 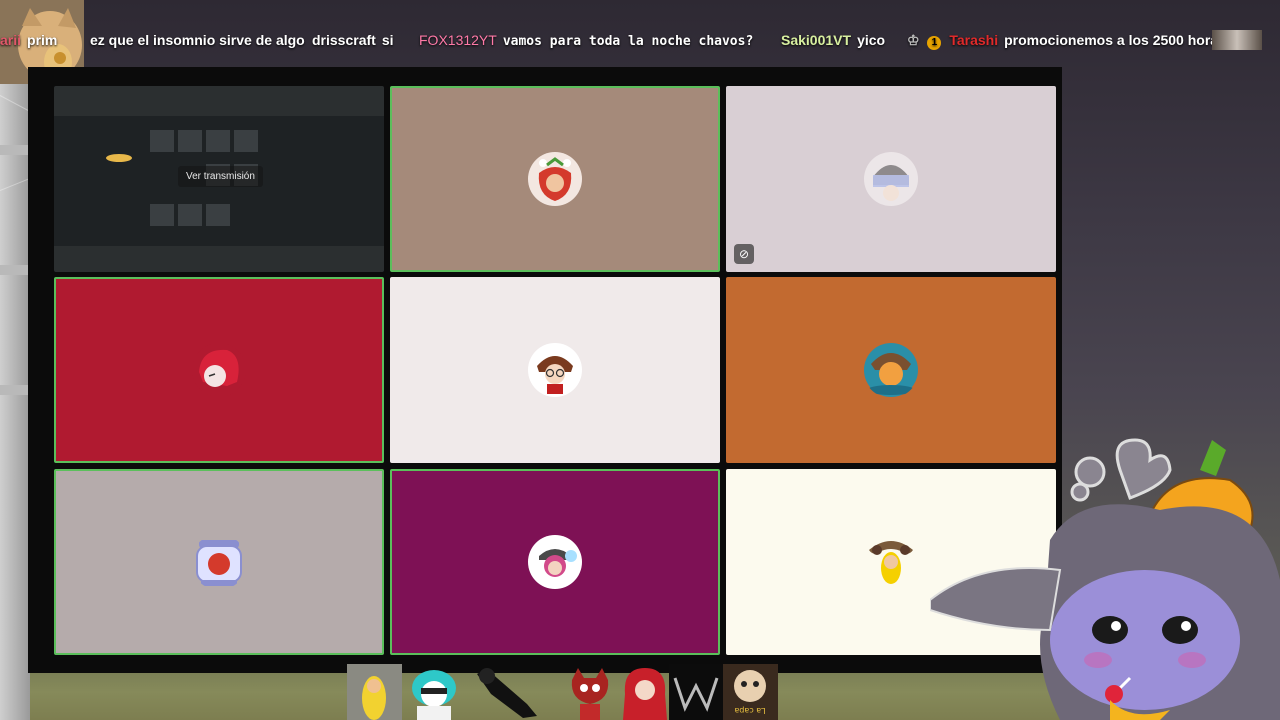 I want to click on red-fox-character-icon, so click(x=590, y=694).